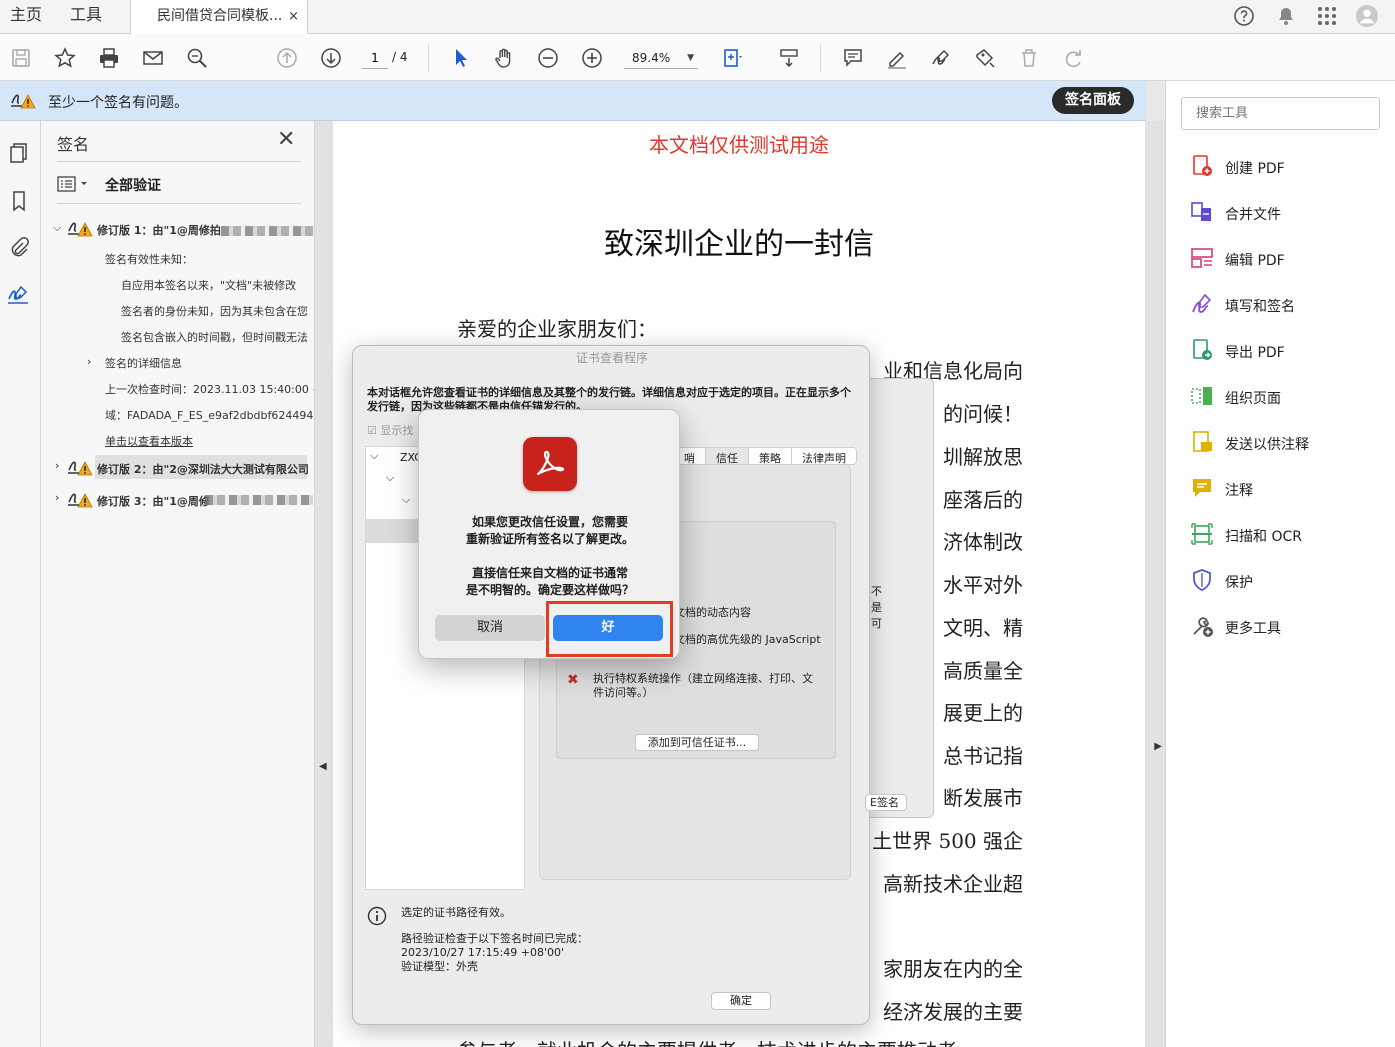 The height and width of the screenshot is (1047, 1395). What do you see at coordinates (57, 228) in the screenshot?
I see `expanded-chevron-icon: ⌵` at bounding box center [57, 228].